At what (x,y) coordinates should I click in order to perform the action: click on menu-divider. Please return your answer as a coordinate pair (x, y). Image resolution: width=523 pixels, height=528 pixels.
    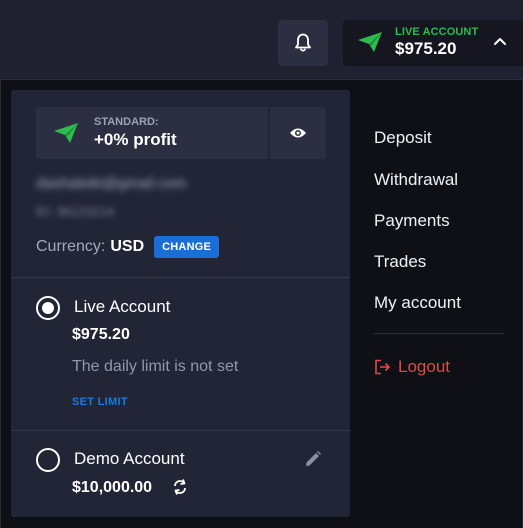
    Looking at the image, I should click on (439, 333).